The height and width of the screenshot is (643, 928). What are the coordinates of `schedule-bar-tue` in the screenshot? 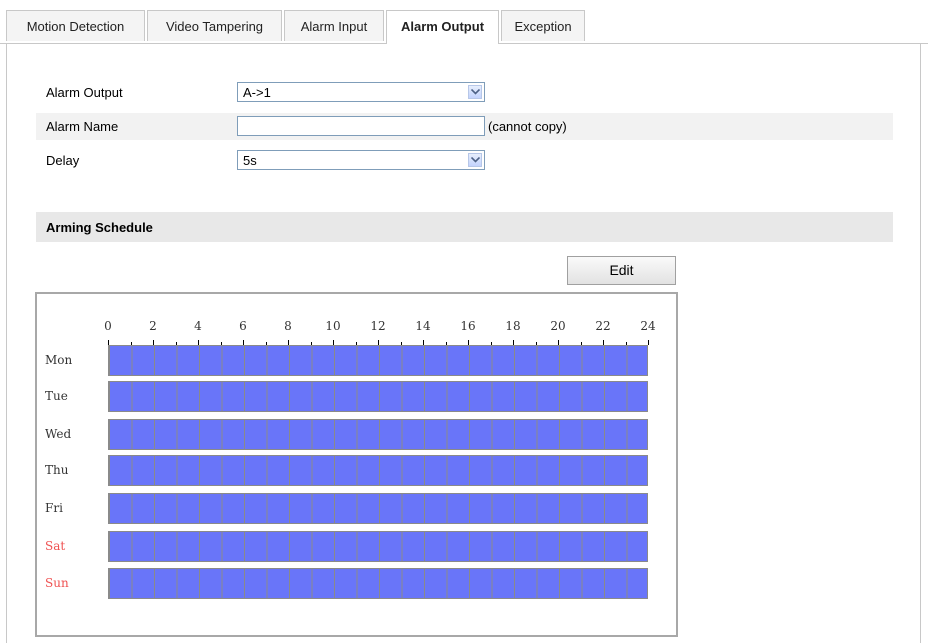 It's located at (378, 396).